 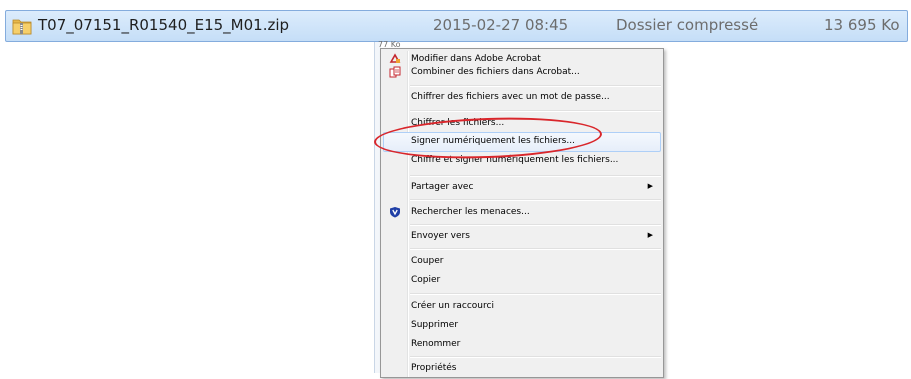 I want to click on menu-item-proprietes: Propriétés, so click(x=522, y=369).